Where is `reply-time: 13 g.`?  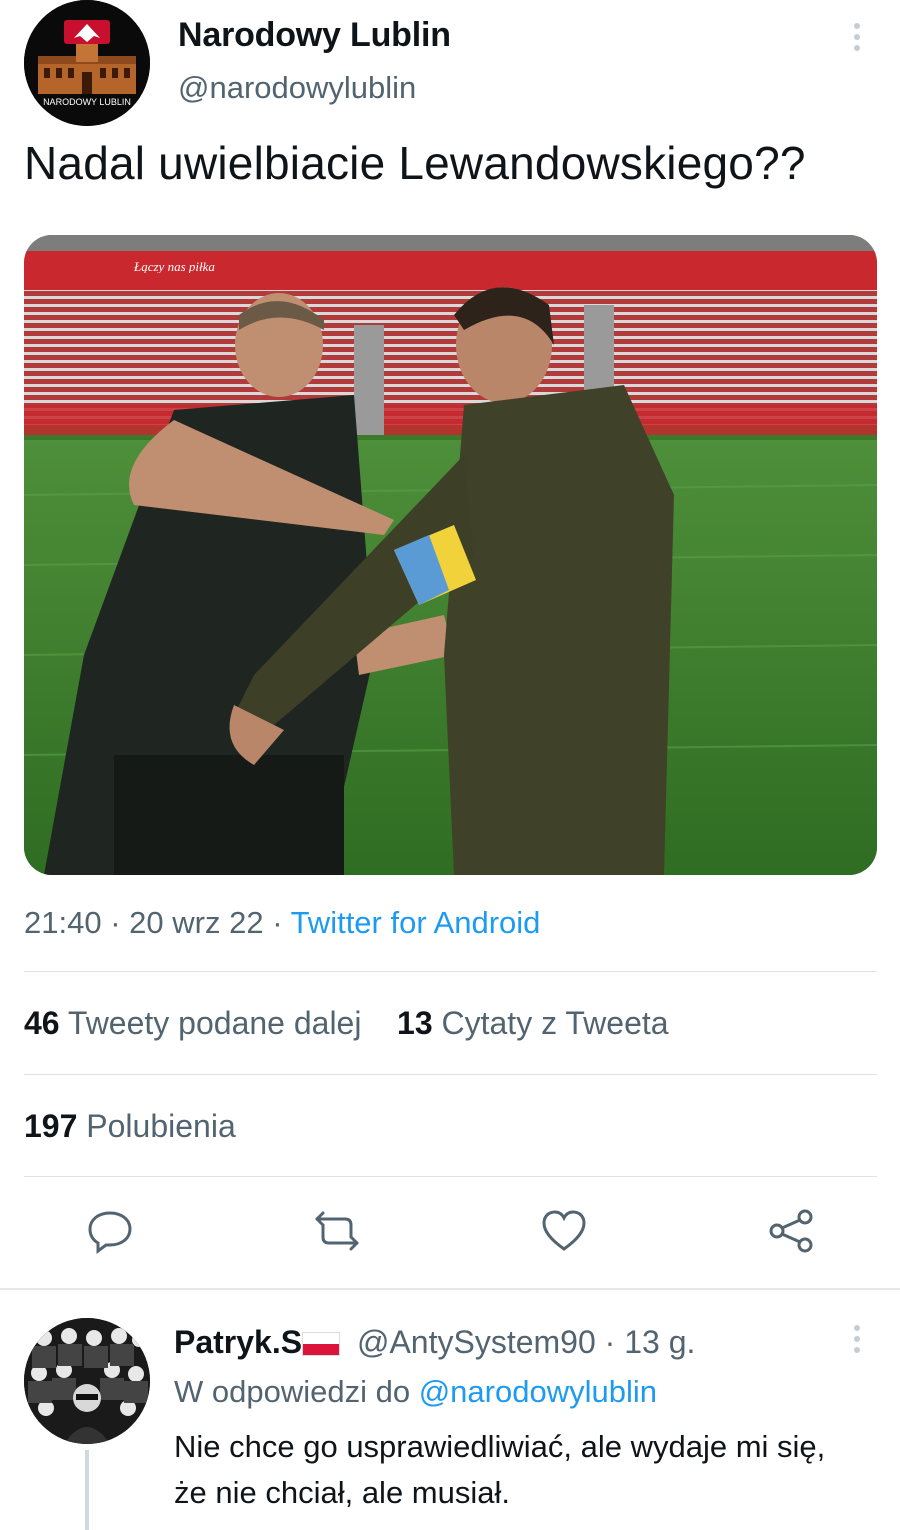 reply-time: 13 g. is located at coordinates (659, 1342).